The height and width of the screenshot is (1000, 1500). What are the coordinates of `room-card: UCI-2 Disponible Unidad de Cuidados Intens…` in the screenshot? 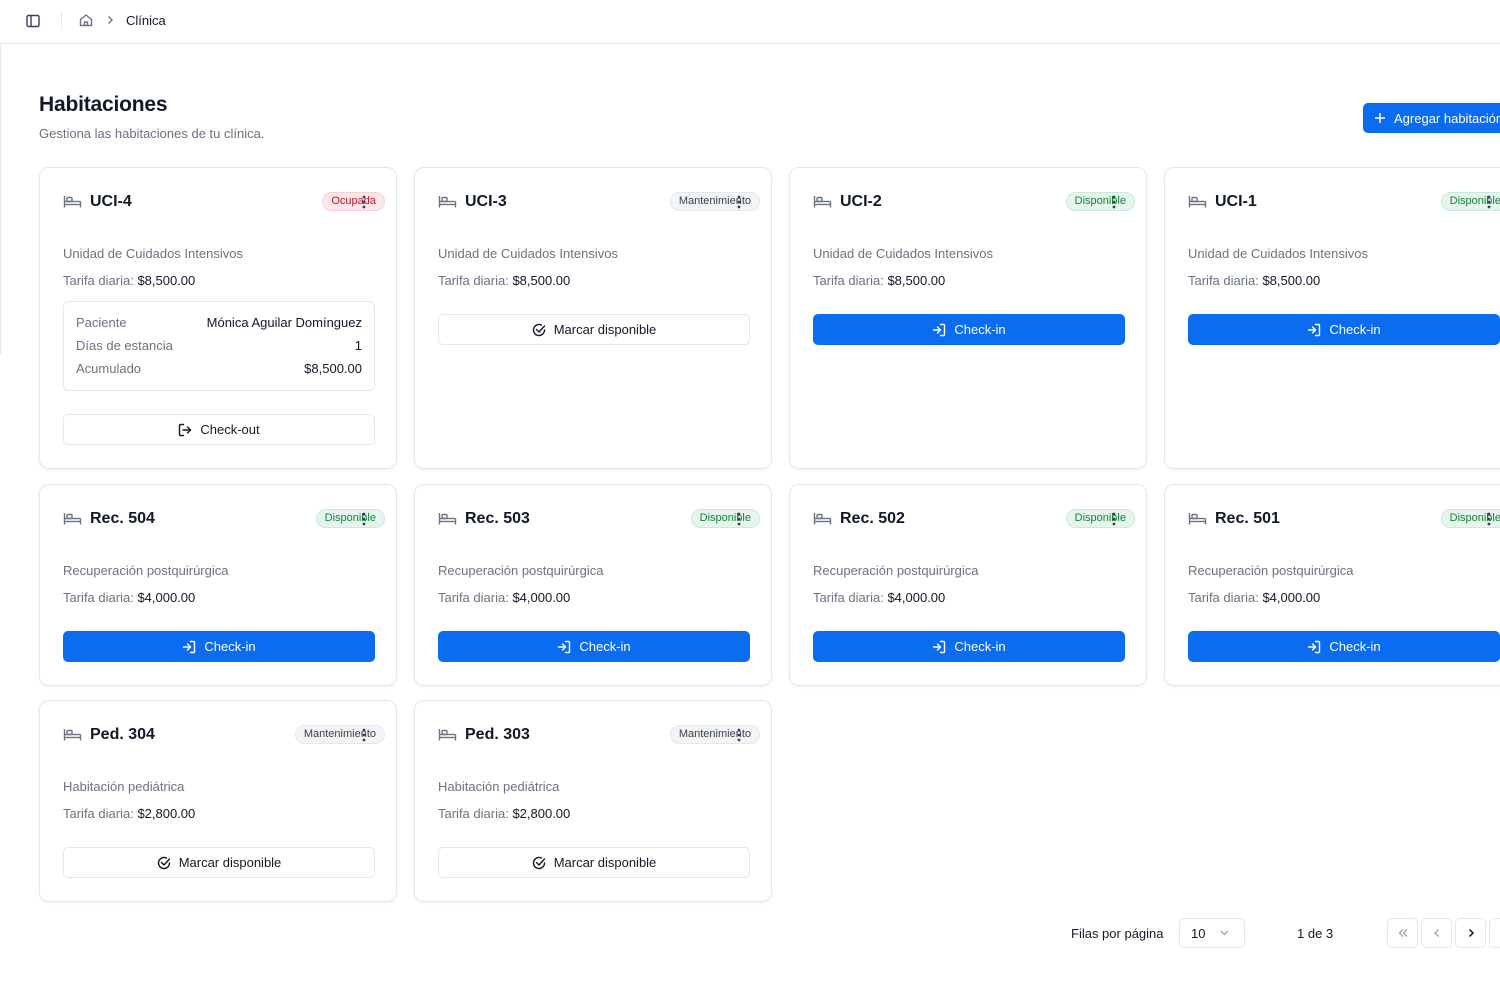 It's located at (968, 318).